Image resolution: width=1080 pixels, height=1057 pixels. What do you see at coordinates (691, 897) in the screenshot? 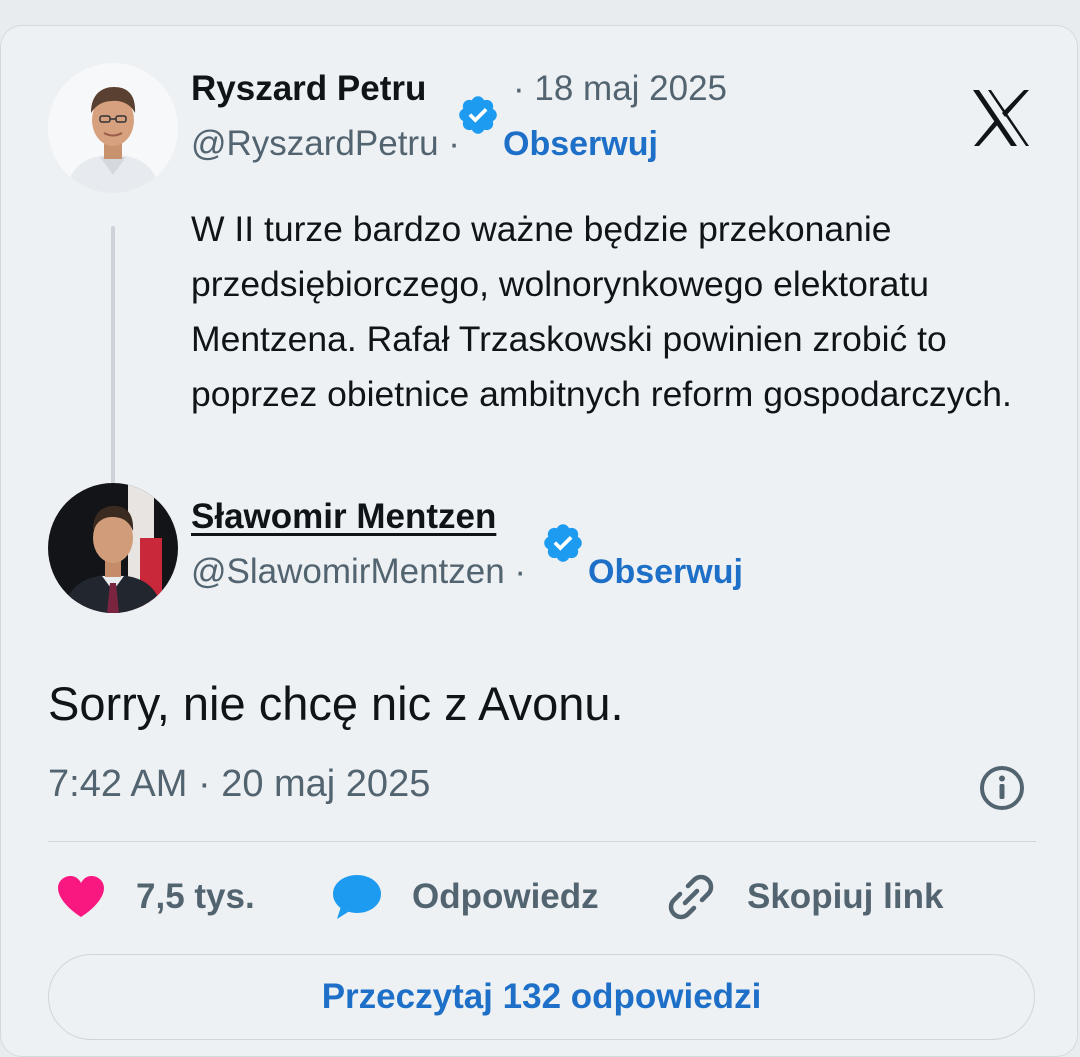
I see `link-icon` at bounding box center [691, 897].